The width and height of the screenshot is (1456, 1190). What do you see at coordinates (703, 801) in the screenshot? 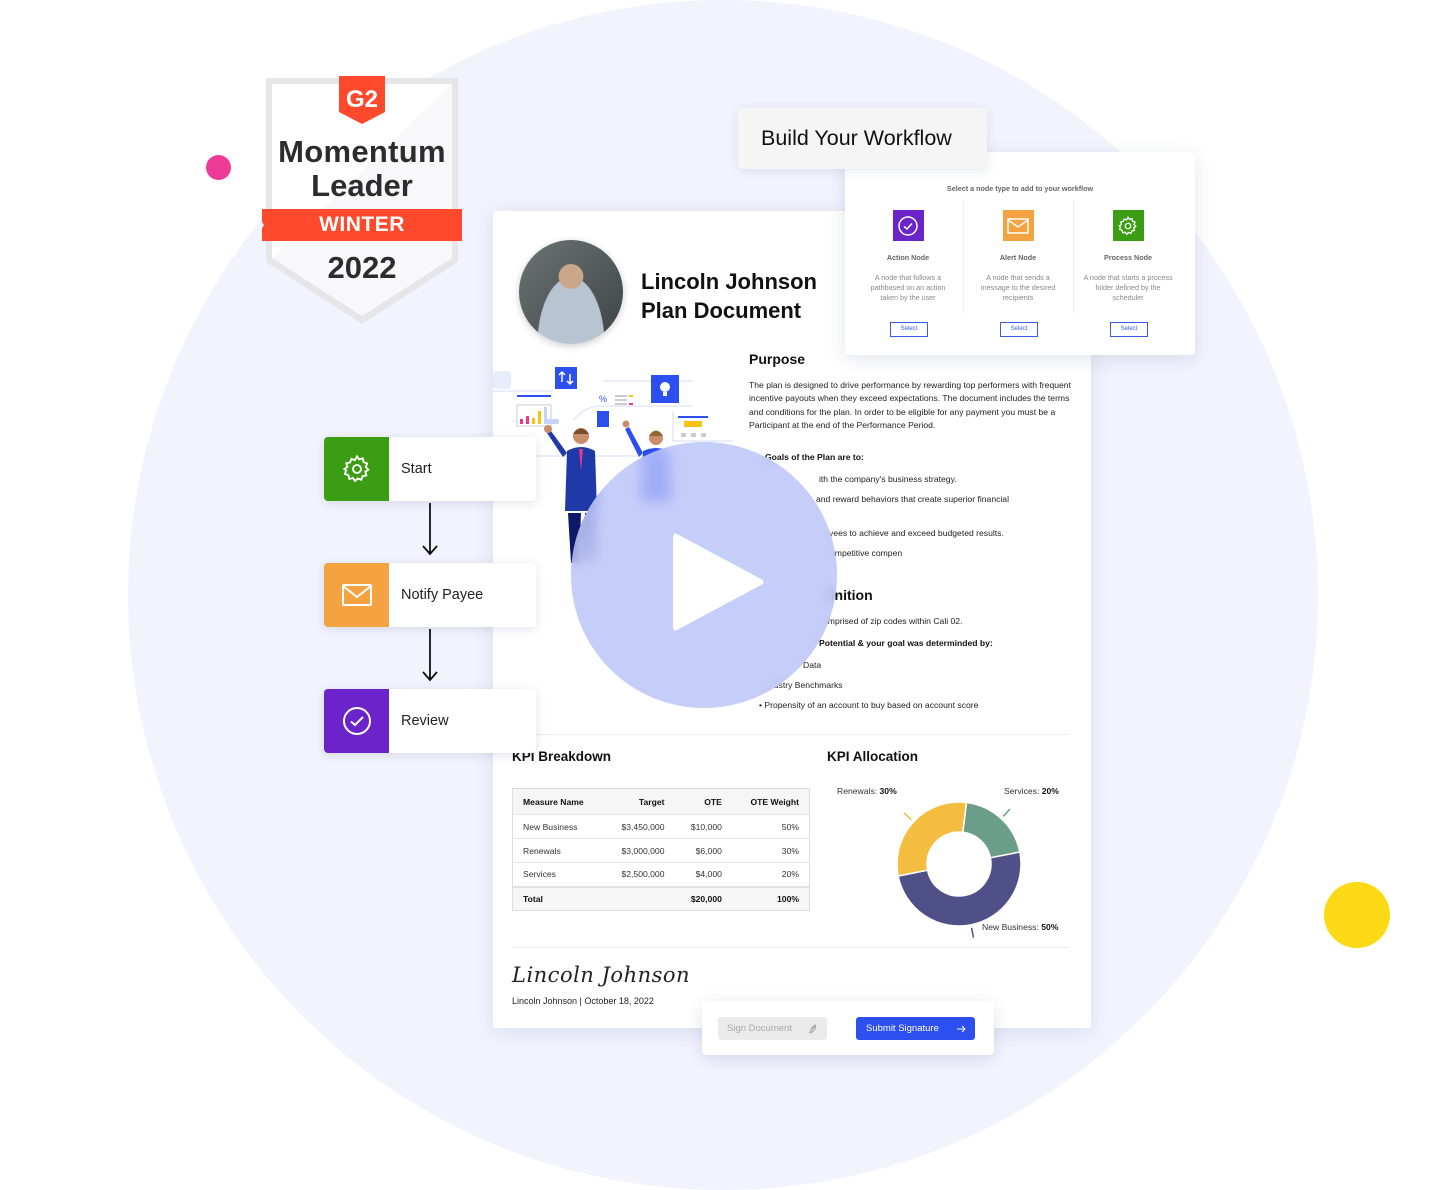
I see `column-header: OTE` at bounding box center [703, 801].